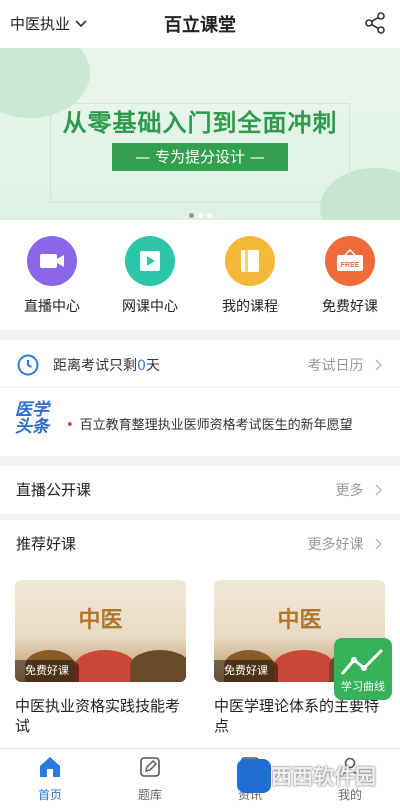 The height and width of the screenshot is (812, 400). Describe the element at coordinates (150, 307) in the screenshot. I see `quick-label: 网课中心` at that location.